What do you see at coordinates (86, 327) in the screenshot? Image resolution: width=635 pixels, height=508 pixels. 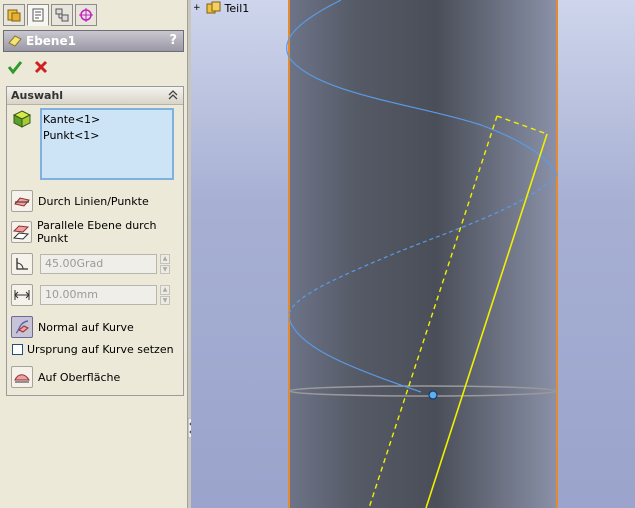 I see `normal-to-curve-label: Normal auf Kurve` at bounding box center [86, 327].